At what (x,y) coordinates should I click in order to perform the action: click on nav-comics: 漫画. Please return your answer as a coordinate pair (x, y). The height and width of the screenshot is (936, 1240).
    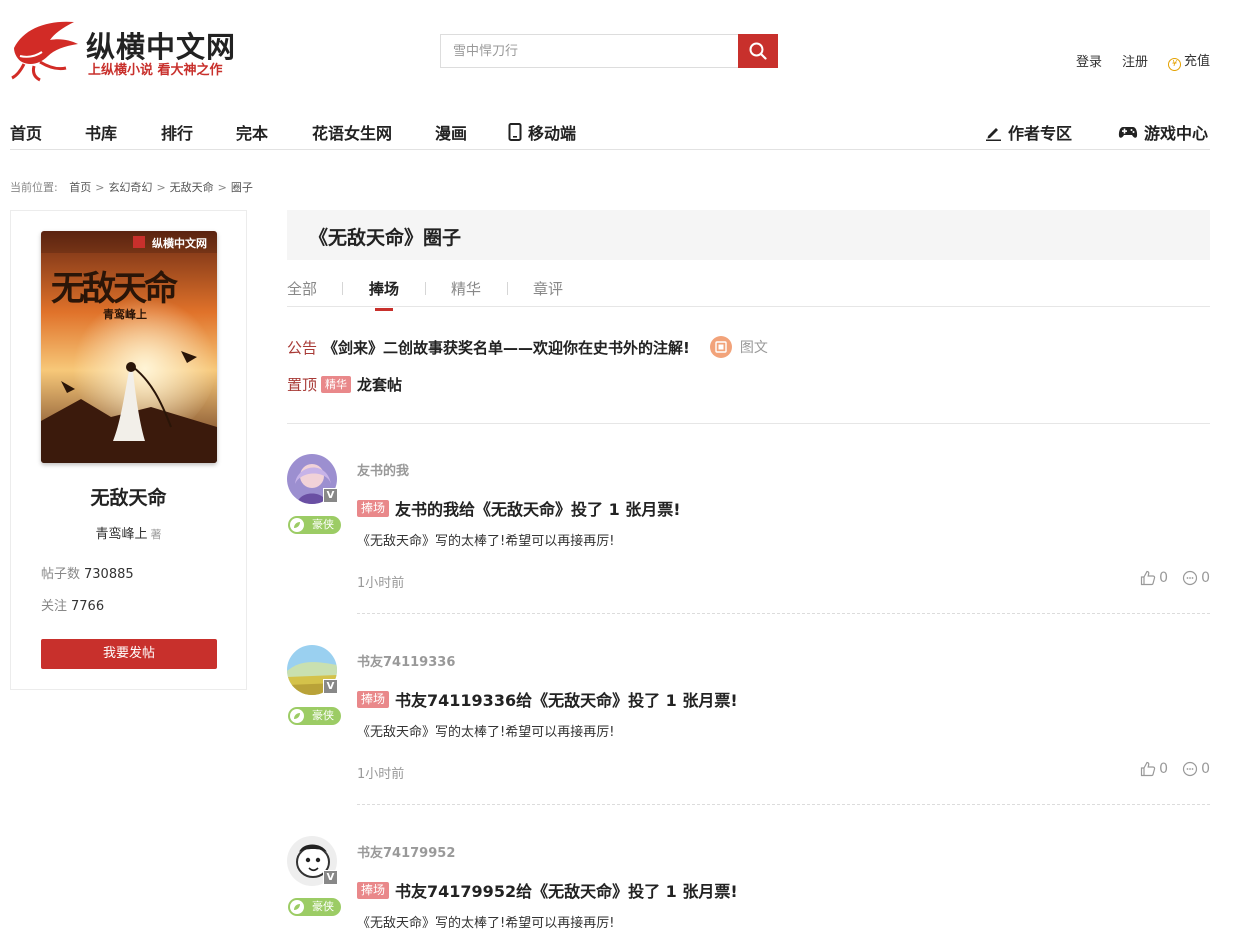
    Looking at the image, I should click on (451, 132).